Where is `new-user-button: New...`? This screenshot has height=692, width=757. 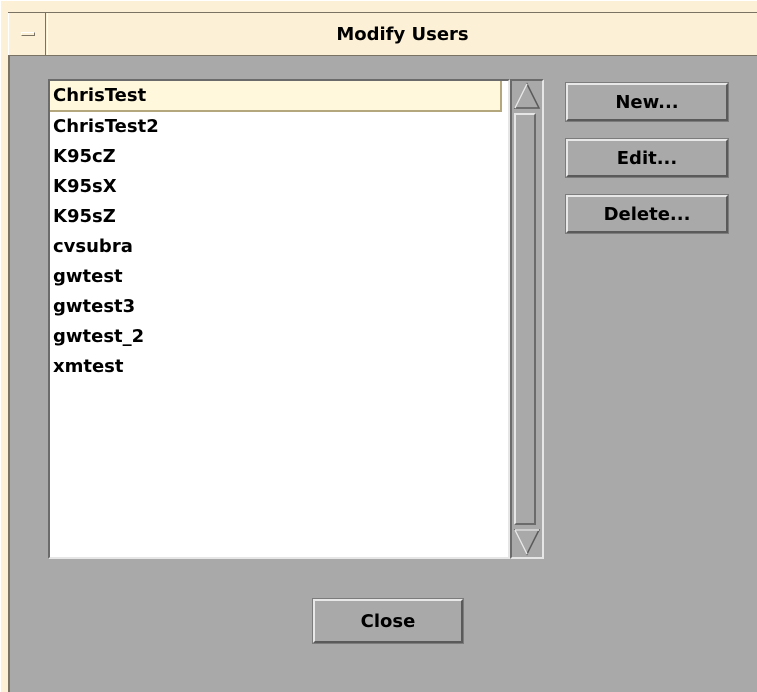 new-user-button: New... is located at coordinates (647, 102).